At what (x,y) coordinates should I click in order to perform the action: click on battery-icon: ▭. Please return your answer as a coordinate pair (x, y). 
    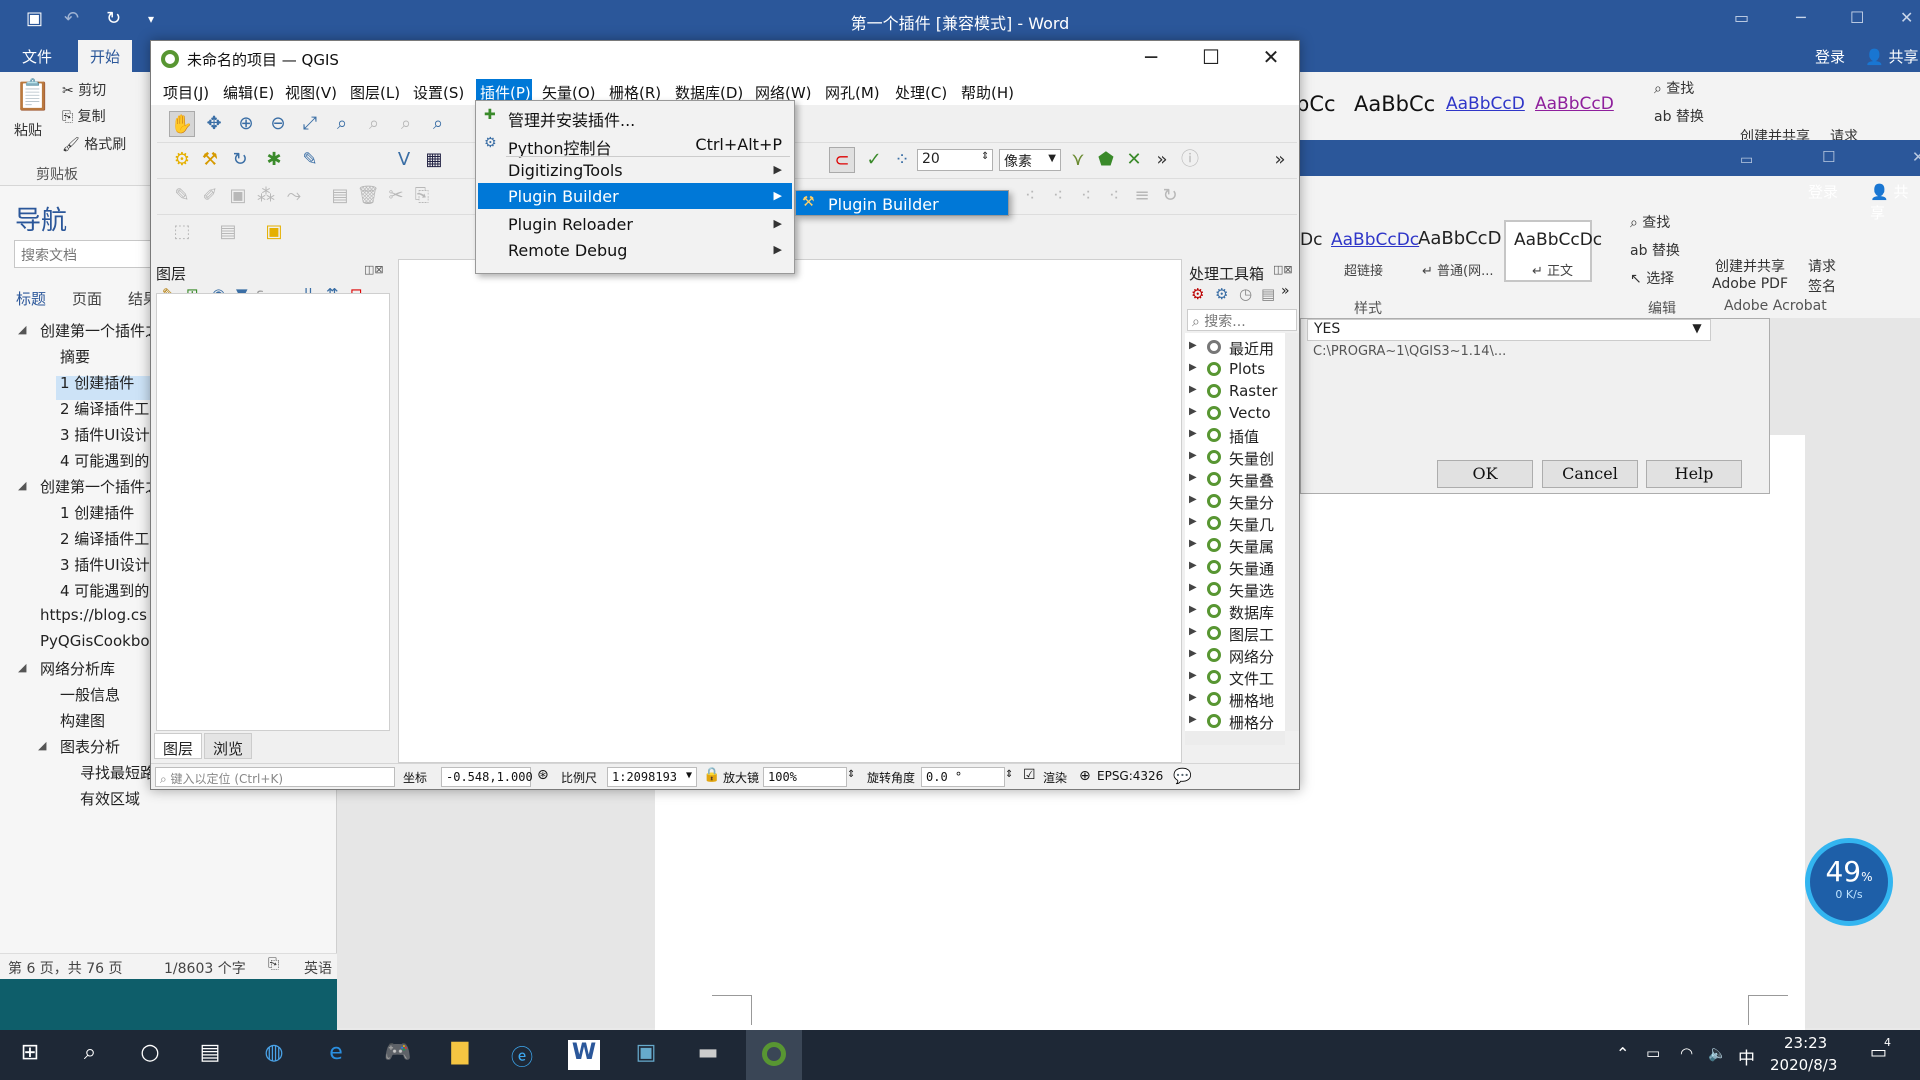
    Looking at the image, I should click on (1653, 1053).